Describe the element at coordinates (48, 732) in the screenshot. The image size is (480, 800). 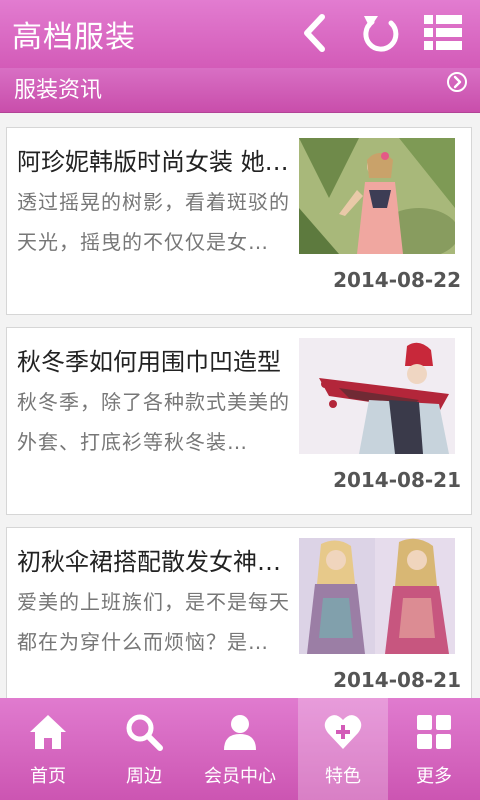
I see `home-icon` at that location.